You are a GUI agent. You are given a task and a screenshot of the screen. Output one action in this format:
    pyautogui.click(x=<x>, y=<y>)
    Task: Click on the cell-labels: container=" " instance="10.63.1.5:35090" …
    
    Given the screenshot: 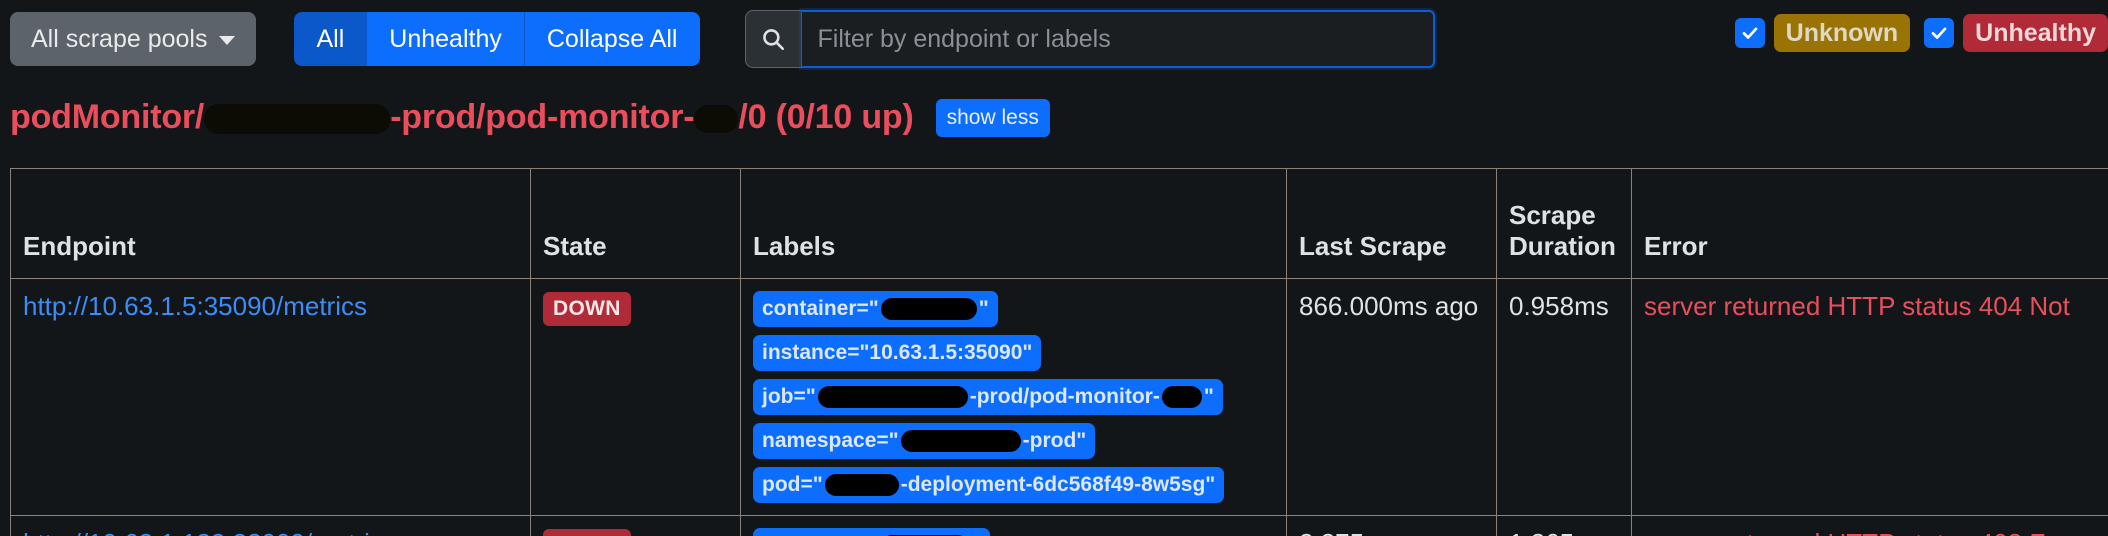 What is the action you would take?
    pyautogui.click(x=1013, y=397)
    